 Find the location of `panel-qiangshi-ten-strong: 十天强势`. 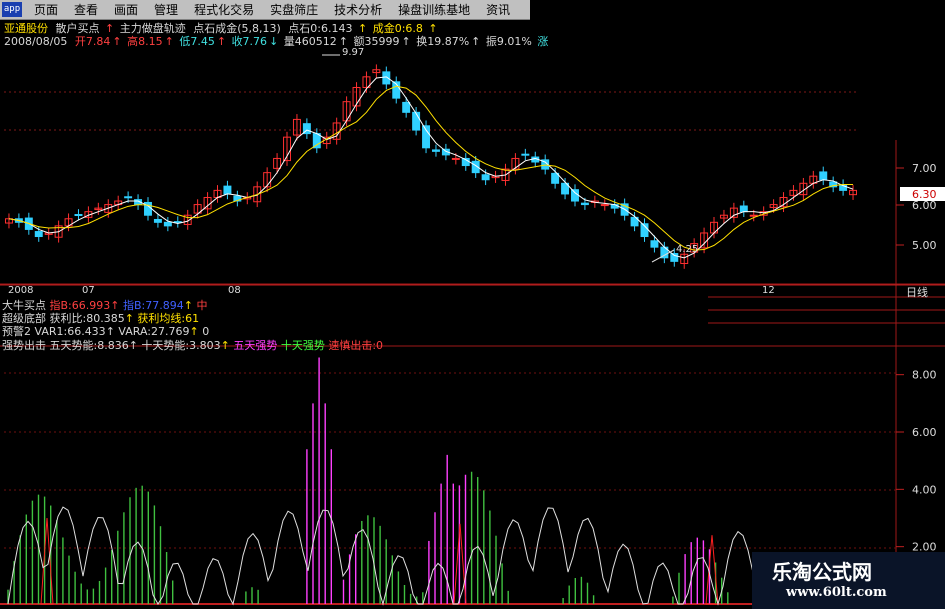

panel-qiangshi-ten-strong: 十天强势 is located at coordinates (302, 345).